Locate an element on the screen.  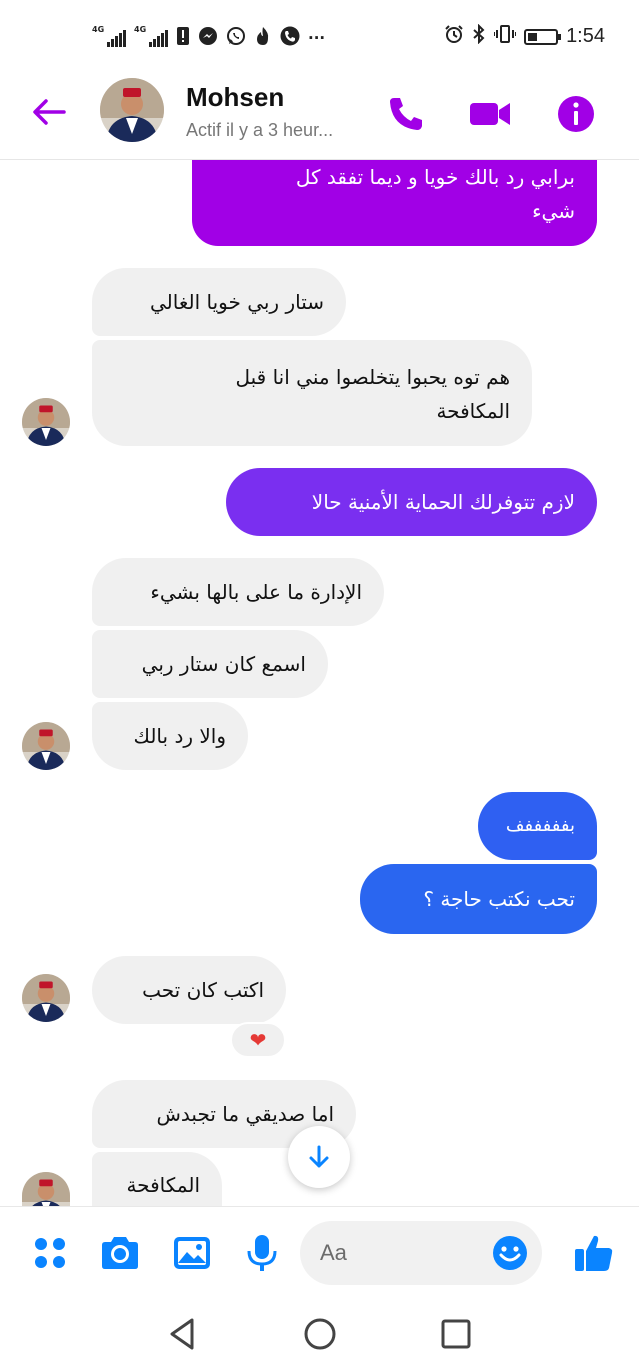
contact-name: Mohsen is located at coordinates (235, 97).